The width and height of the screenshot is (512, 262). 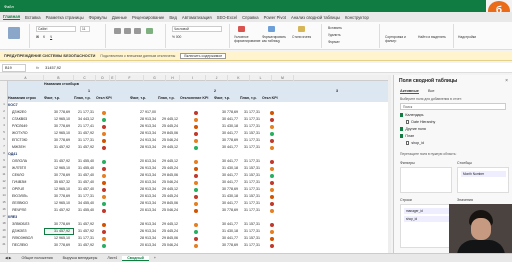 I want to click on row-number: 13, so click(x=4, y=188).